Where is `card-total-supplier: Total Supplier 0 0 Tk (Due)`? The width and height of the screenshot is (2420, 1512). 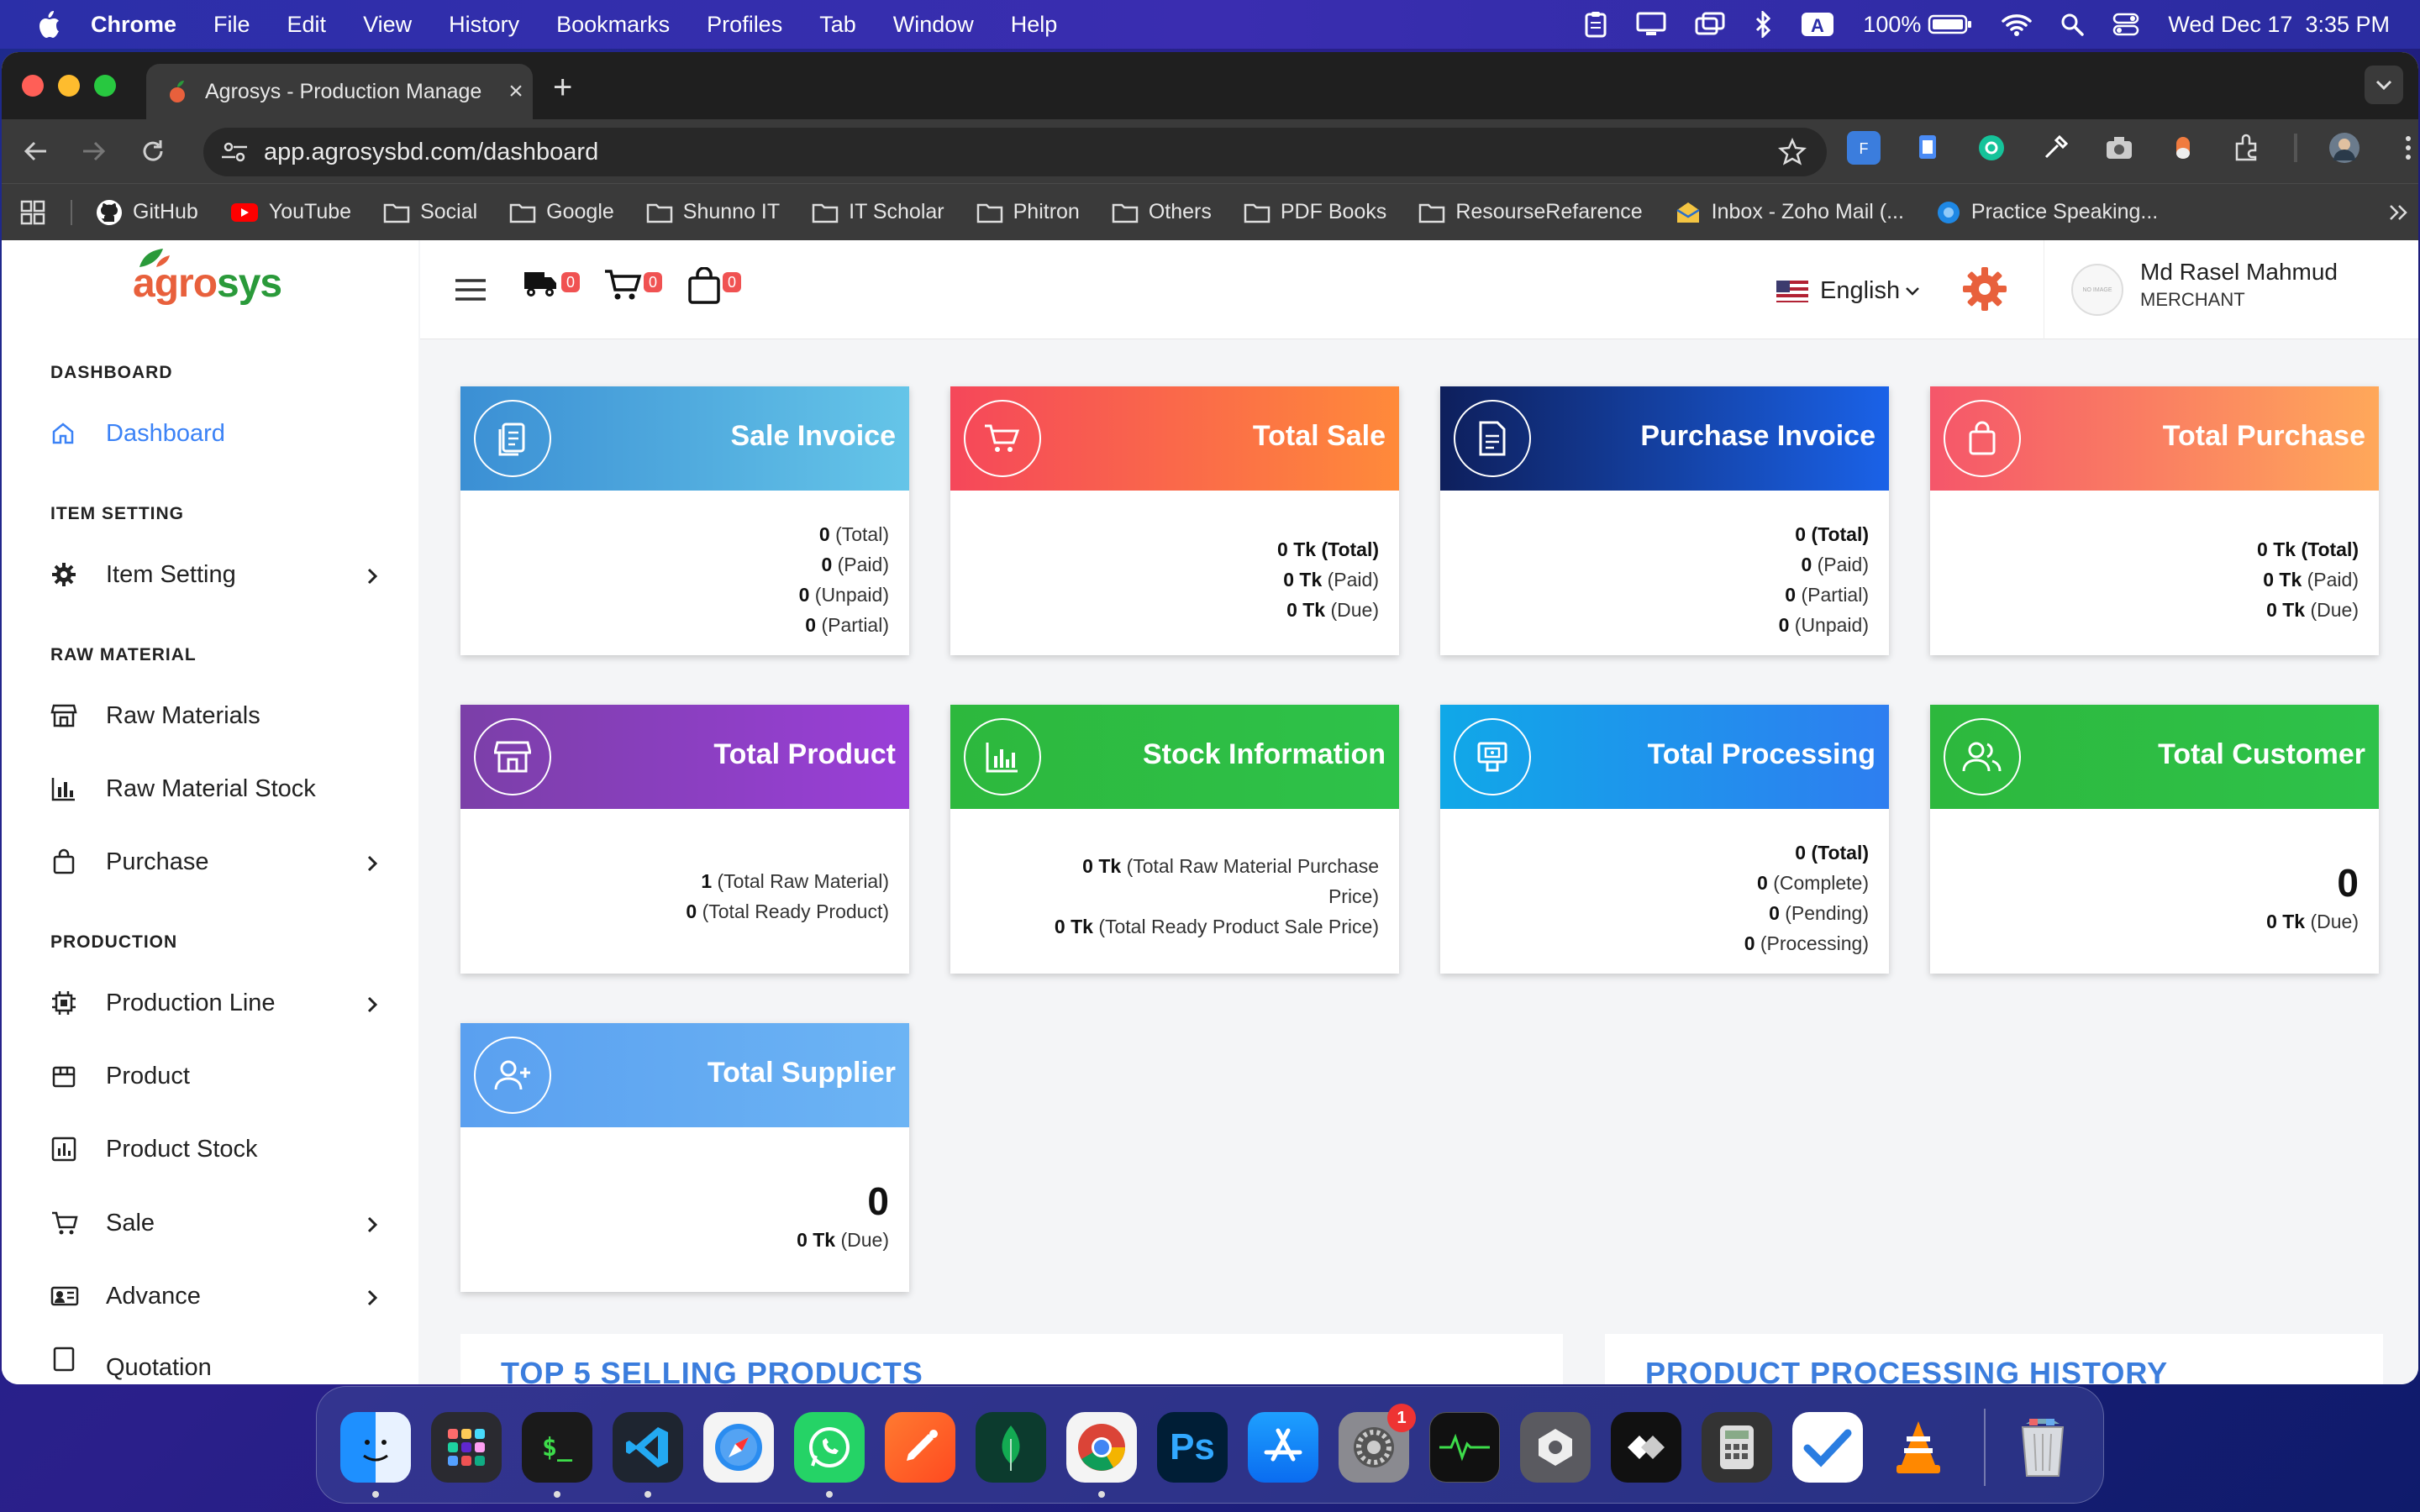
card-total-supplier: Total Supplier 0 0 Tk (Due) is located at coordinates (684, 1157).